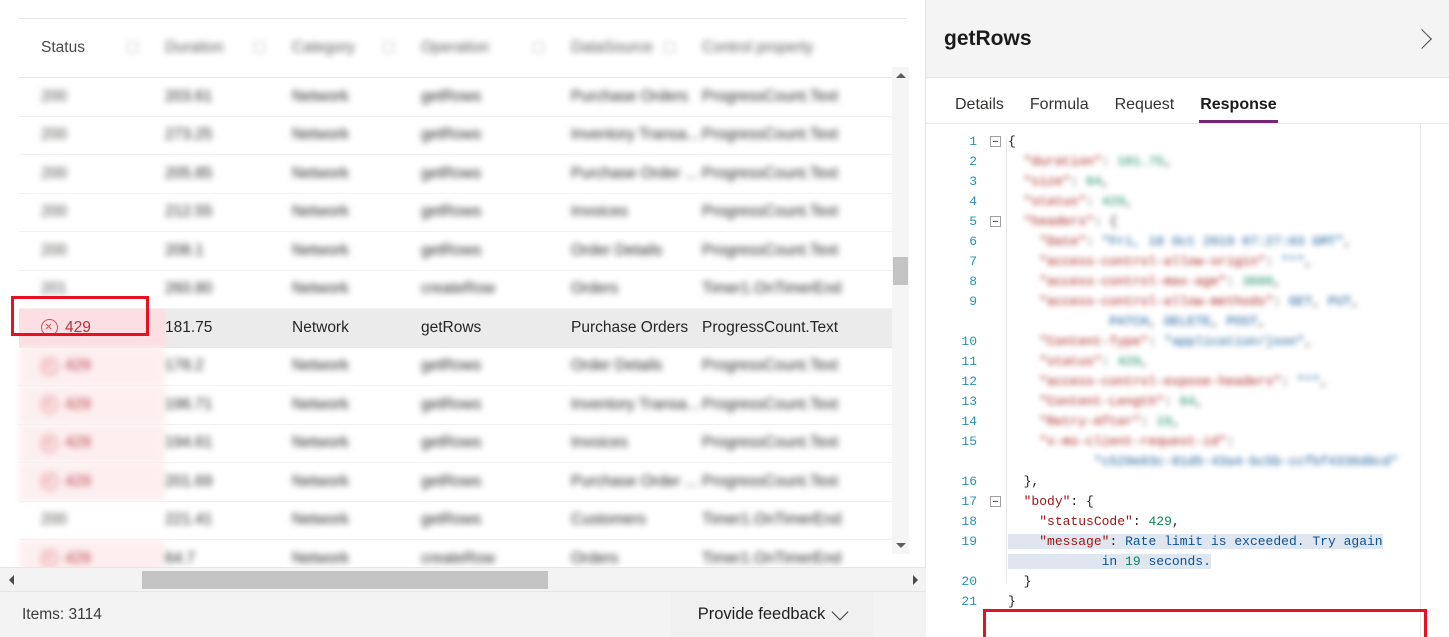  Describe the element at coordinates (802, 48) in the screenshot. I see `column-header-control-property: Control property` at that location.